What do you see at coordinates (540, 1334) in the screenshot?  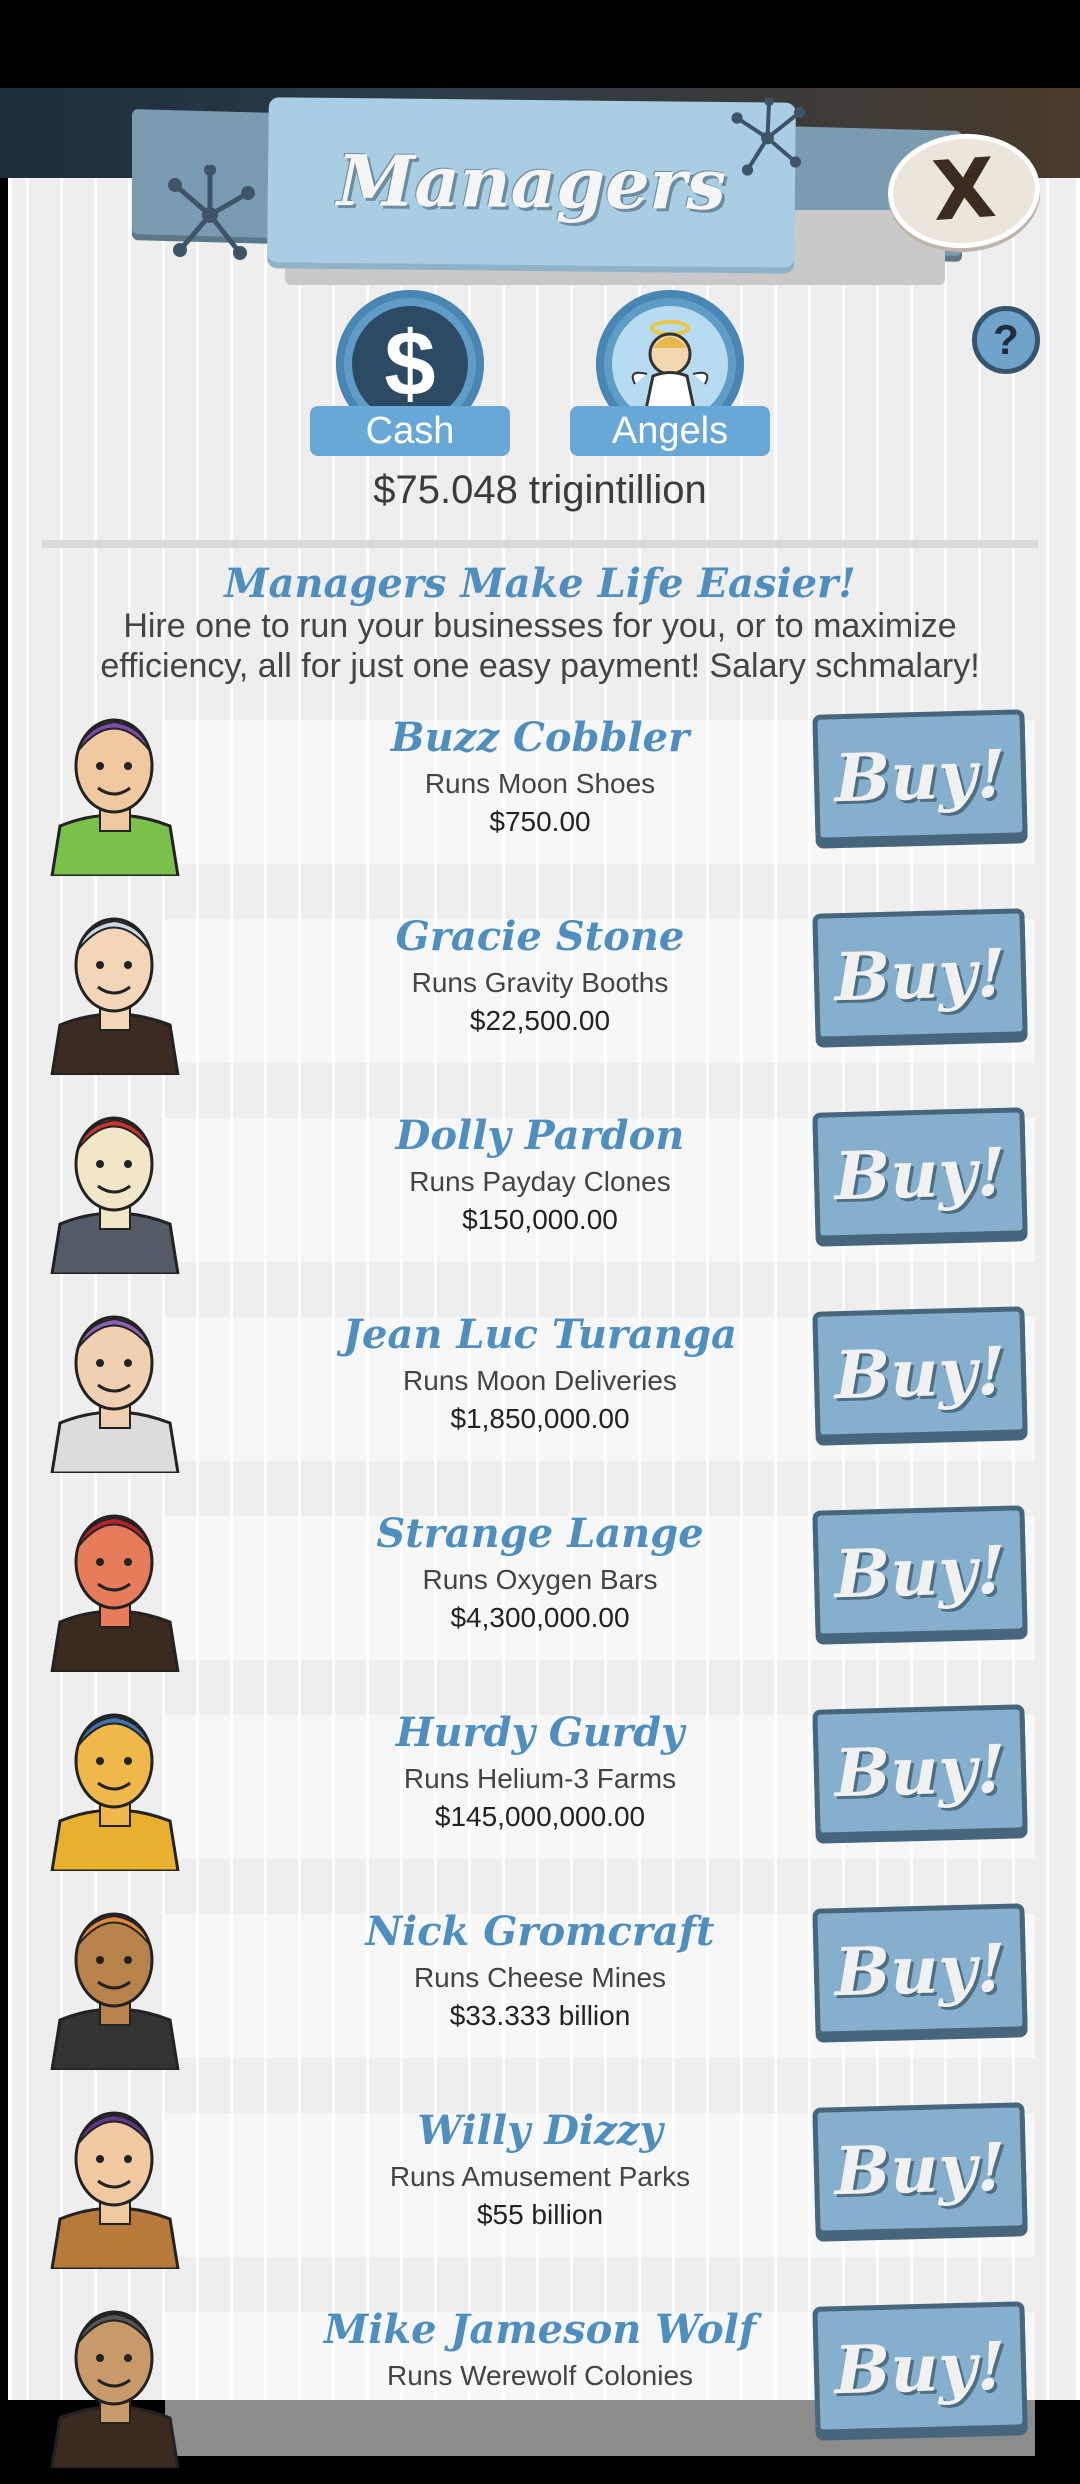 I see `manager-name: Jean Luc Turanga` at bounding box center [540, 1334].